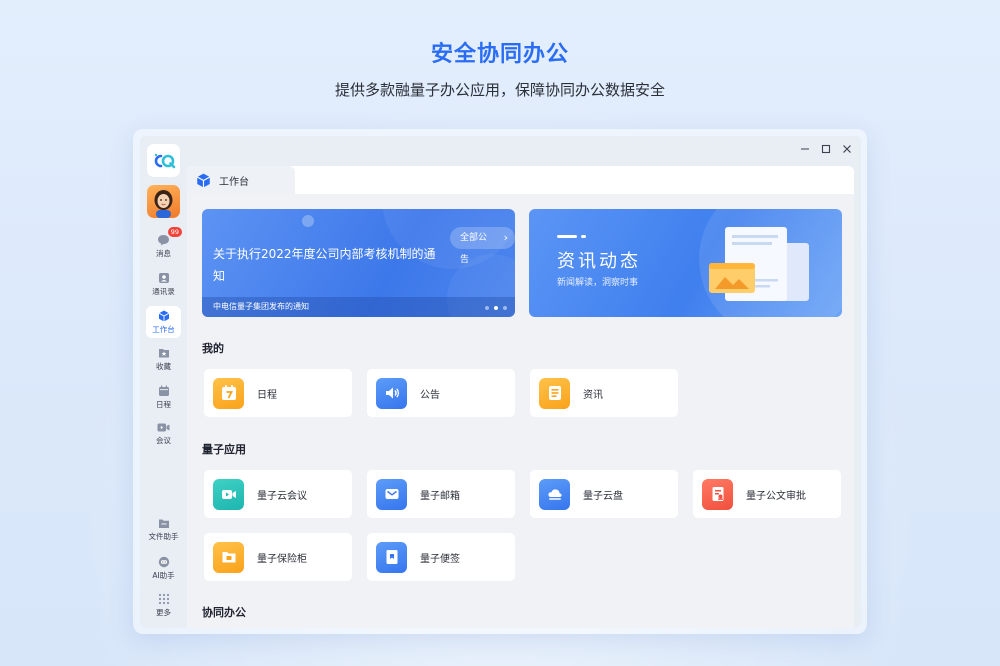 The width and height of the screenshot is (1000, 666). I want to click on sidebar-item-label: AI助手, so click(163, 575).